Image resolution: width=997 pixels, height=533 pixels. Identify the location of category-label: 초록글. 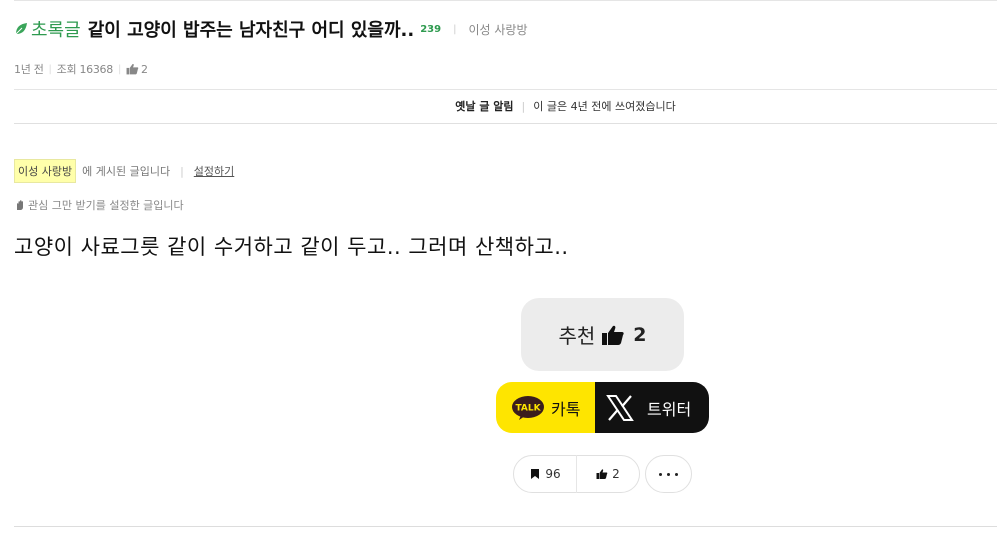
(56, 29).